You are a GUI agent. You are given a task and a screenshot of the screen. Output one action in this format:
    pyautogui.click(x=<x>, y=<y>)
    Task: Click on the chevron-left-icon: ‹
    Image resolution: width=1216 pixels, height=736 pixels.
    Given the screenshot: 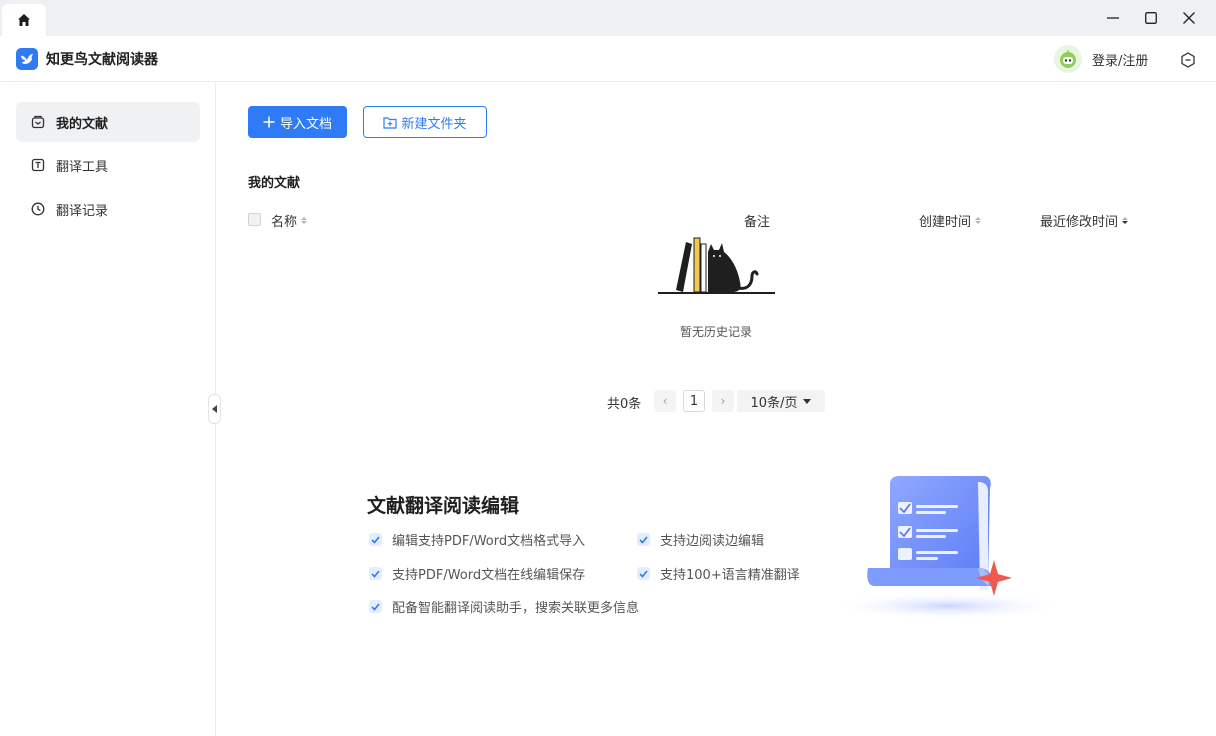 What is the action you would take?
    pyautogui.click(x=665, y=401)
    